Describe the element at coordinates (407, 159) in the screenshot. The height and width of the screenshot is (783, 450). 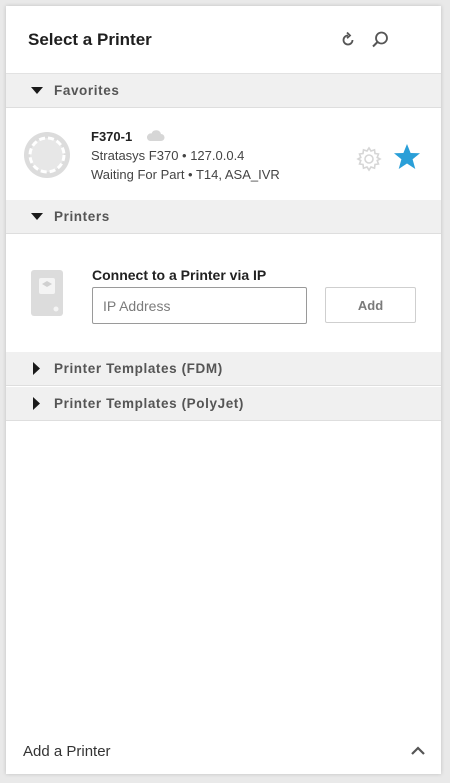
I see `favorite-star-icon` at that location.